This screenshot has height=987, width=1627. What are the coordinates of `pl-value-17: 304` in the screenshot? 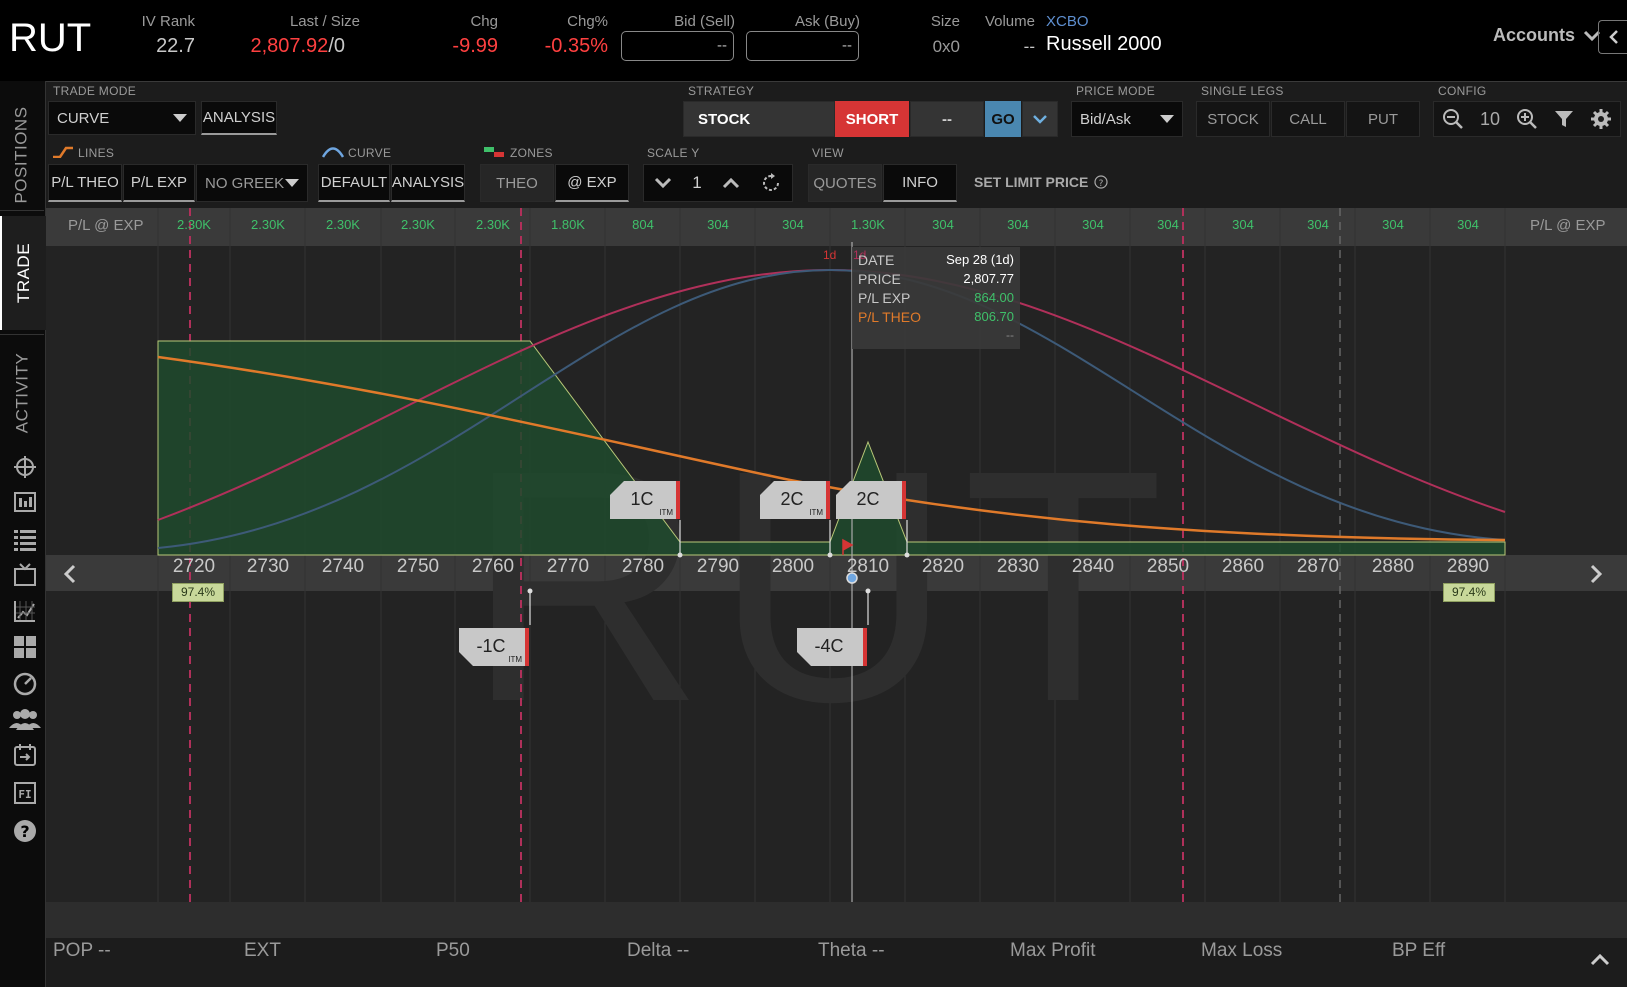 It's located at (1468, 224).